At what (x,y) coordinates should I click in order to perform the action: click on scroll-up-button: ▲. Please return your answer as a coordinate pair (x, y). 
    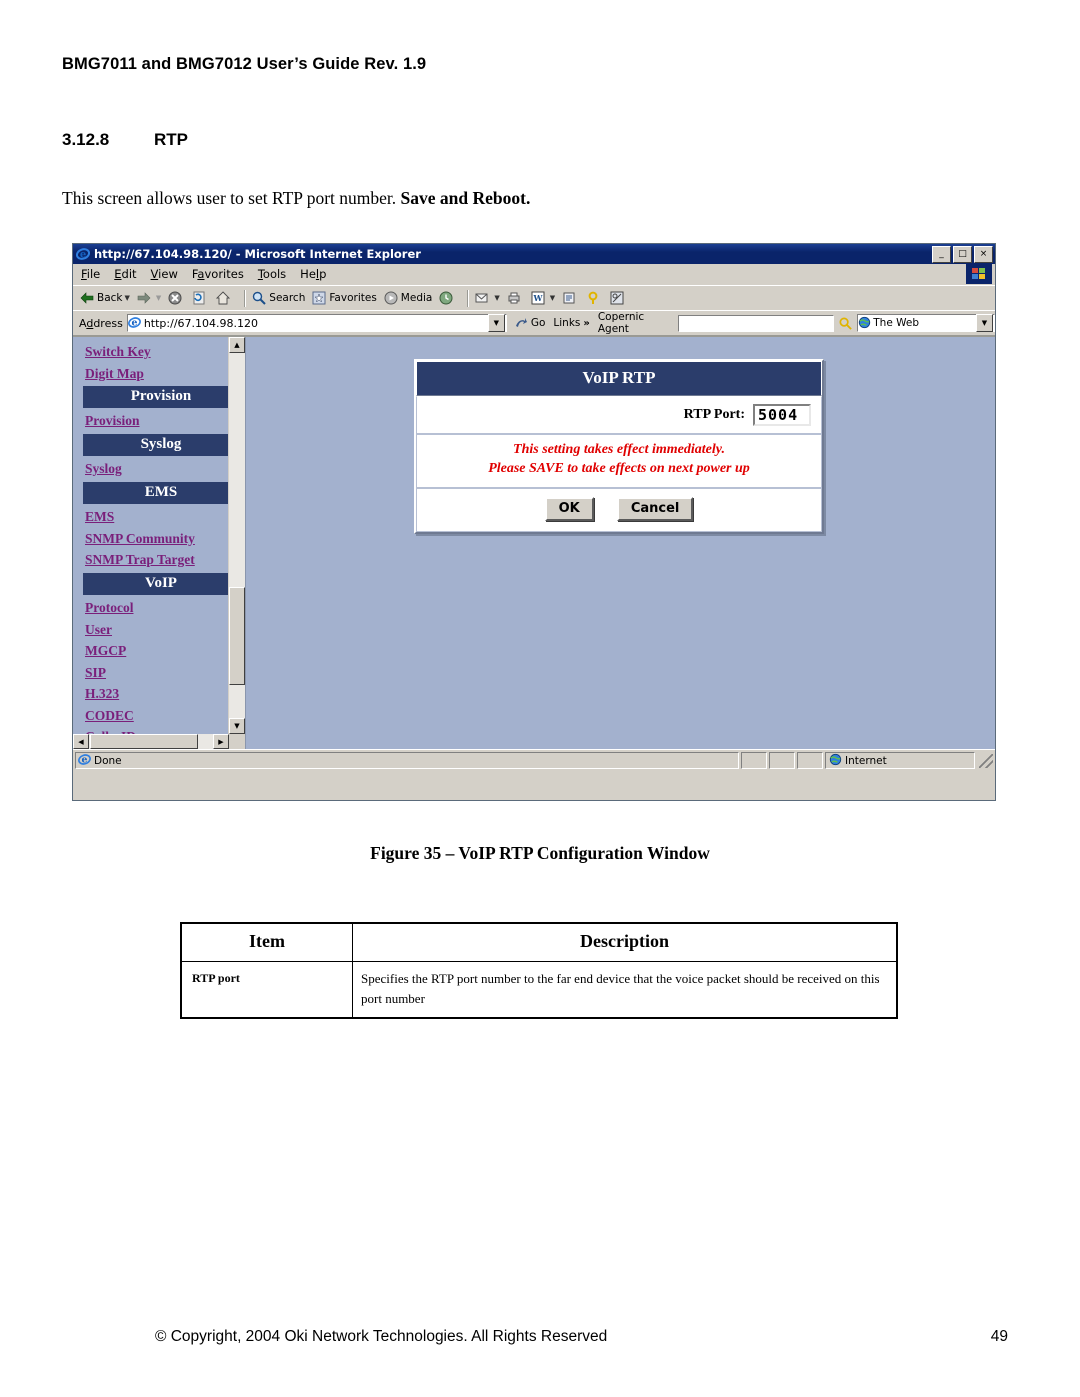
    Looking at the image, I should click on (237, 345).